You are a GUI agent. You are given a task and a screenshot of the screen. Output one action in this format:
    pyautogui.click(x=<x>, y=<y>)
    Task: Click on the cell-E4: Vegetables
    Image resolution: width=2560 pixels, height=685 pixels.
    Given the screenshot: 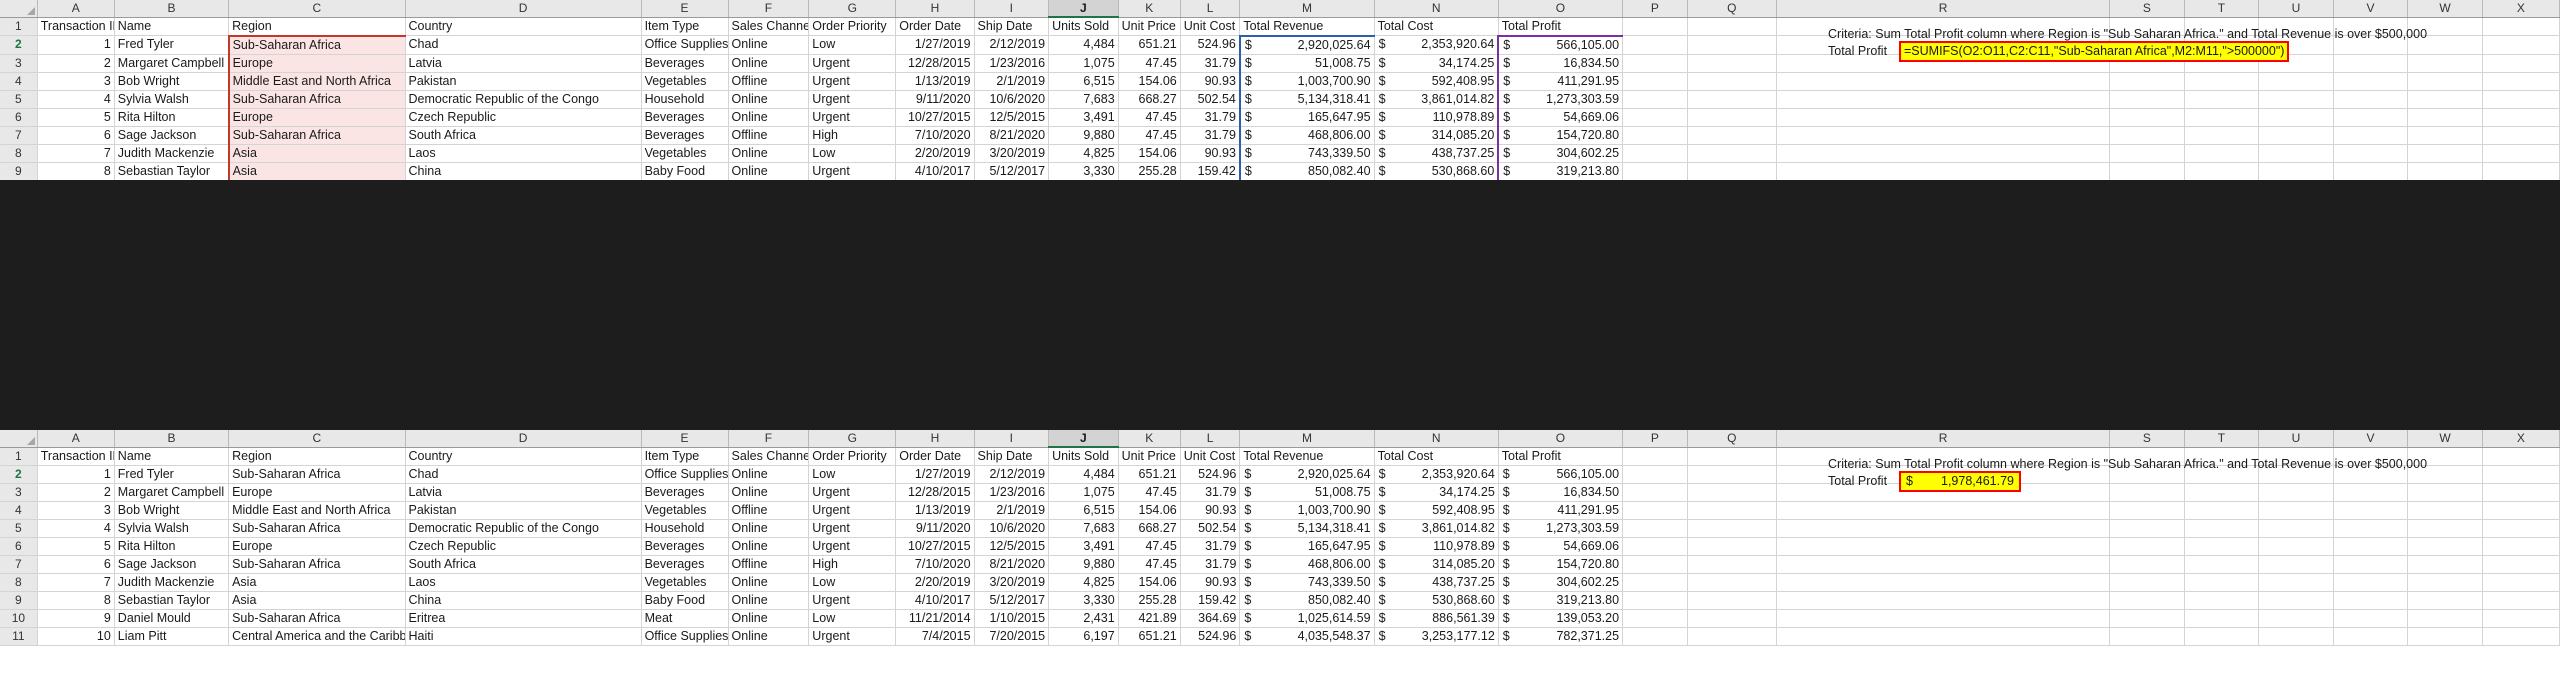 What is the action you would take?
    pyautogui.click(x=685, y=510)
    